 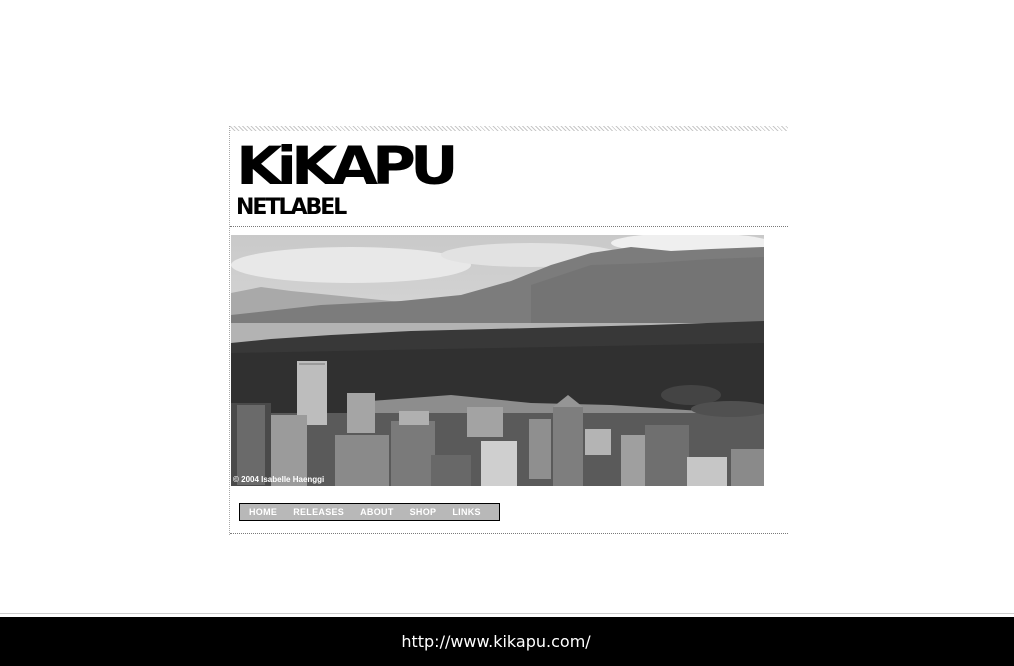 I want to click on main-nav: HOME RELEASES ABOUT SHOP LINKS, so click(x=369, y=512).